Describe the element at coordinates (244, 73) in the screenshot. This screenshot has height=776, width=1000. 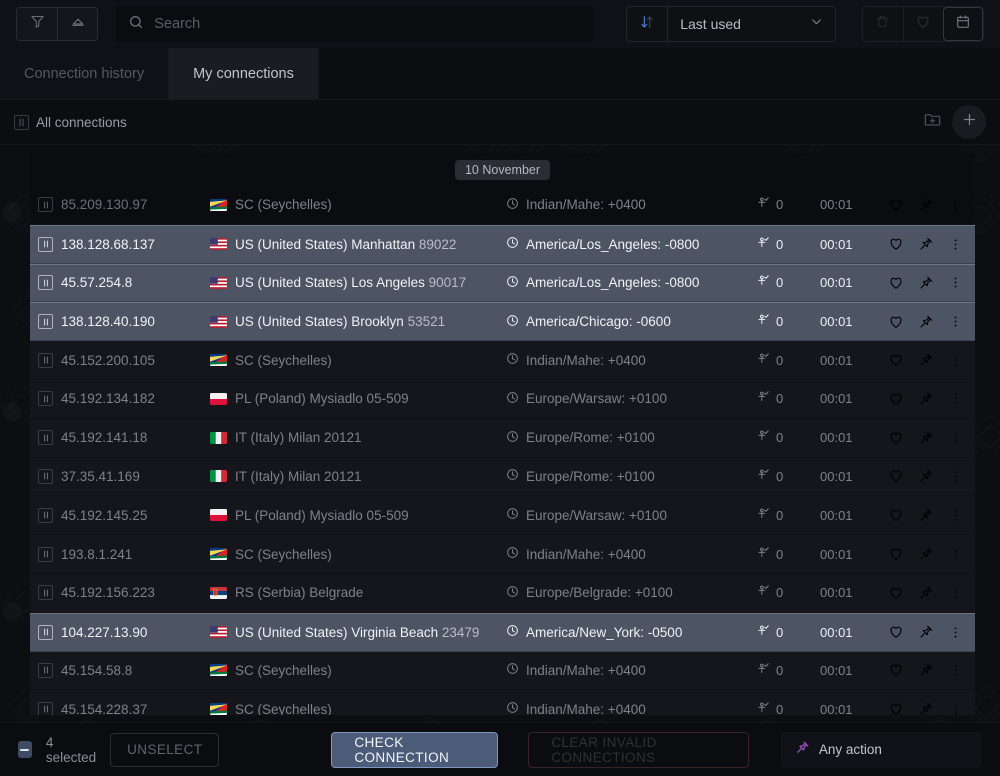
I see `tab-my-connections: My connections` at that location.